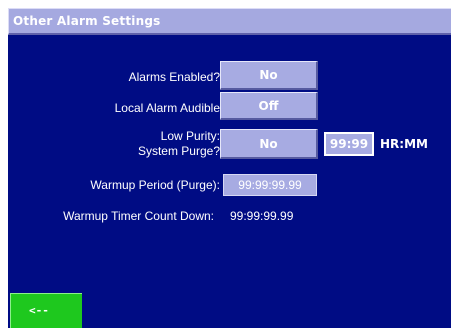 This screenshot has width=454, height=328. I want to click on title-bar: Other Alarm Settings, so click(229, 21).